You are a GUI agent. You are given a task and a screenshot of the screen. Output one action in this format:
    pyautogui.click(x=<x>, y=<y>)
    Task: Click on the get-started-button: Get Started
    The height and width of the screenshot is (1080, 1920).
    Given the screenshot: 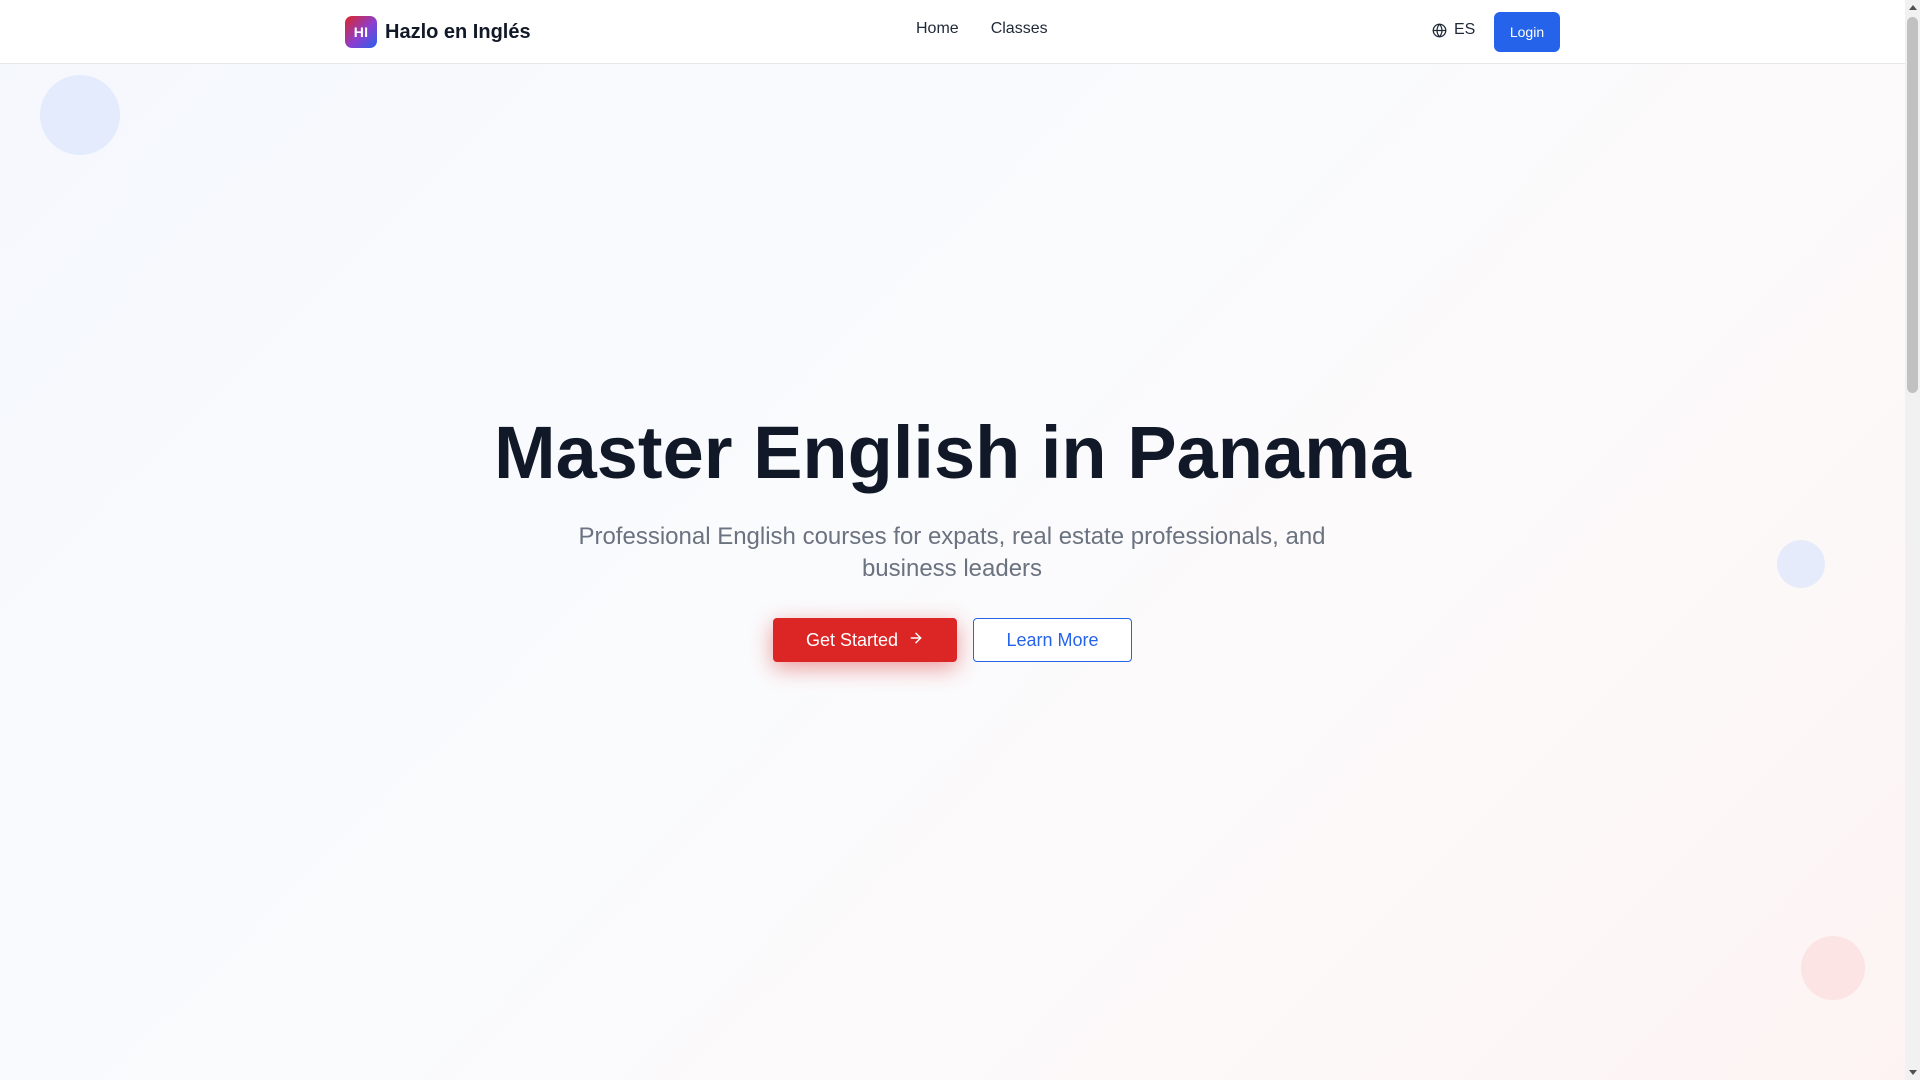 What is the action you would take?
    pyautogui.click(x=865, y=640)
    